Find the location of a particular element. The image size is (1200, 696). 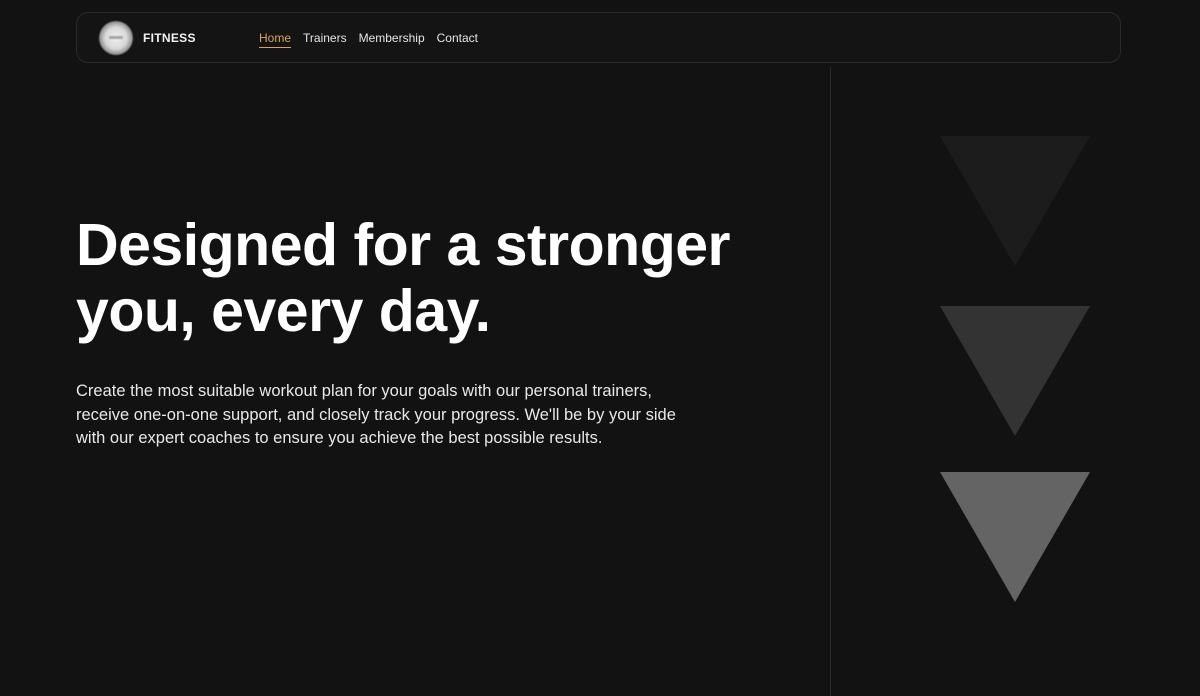

hero-title: Designed for a stronger you, every day. is located at coordinates (436, 278).